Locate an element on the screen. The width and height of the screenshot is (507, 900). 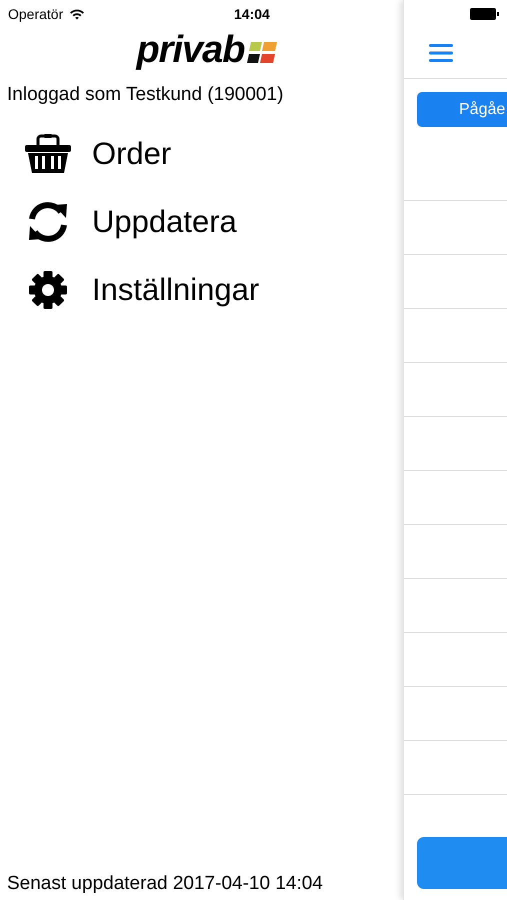
last-updated-label: Senast uppdaterad 2017-04-10 14:04 is located at coordinates (165, 884).